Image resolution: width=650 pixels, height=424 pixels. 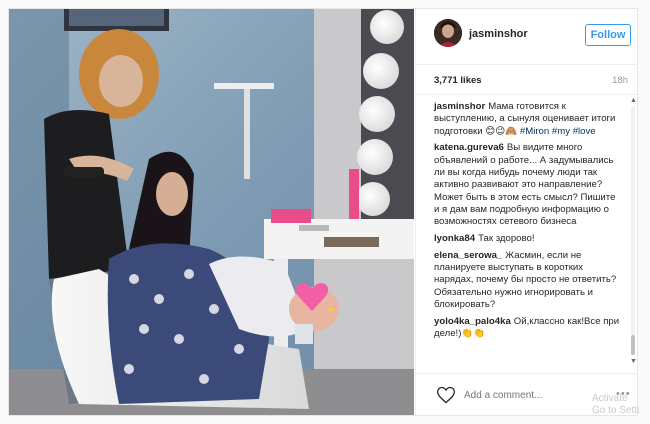 I want to click on scrollbar-thumb, so click(x=633, y=345).